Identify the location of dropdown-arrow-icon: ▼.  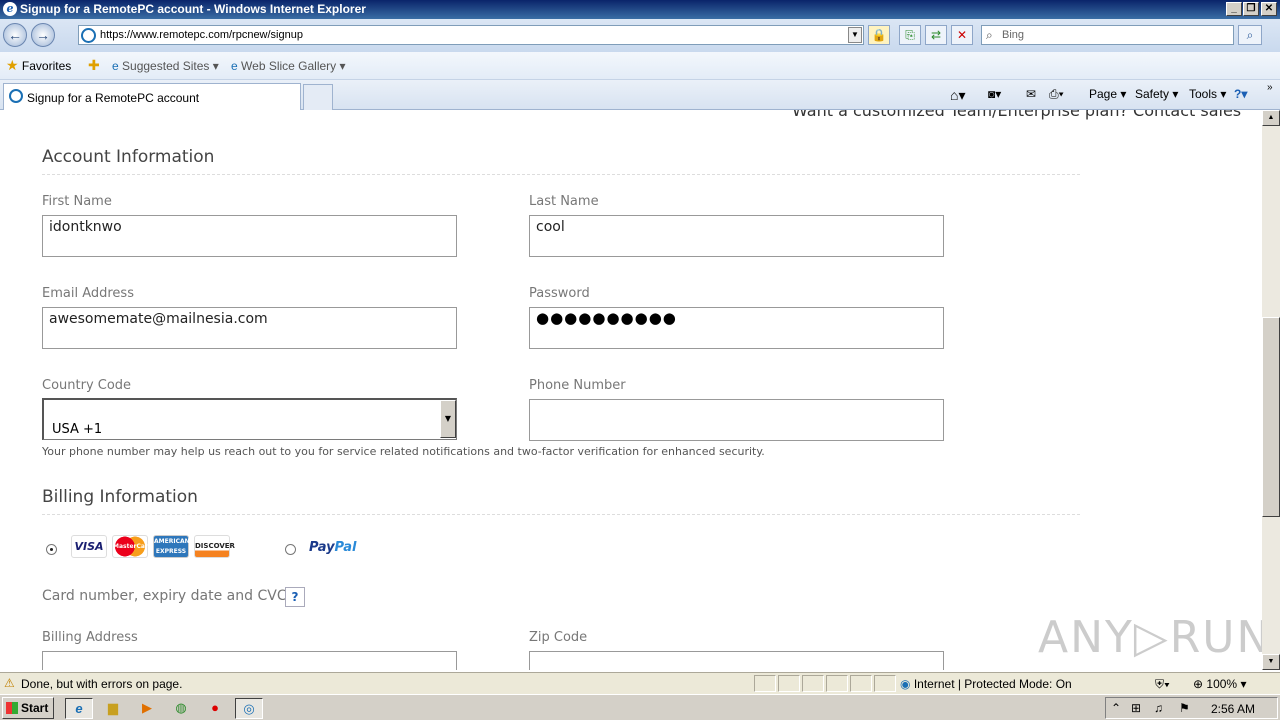
(448, 419).